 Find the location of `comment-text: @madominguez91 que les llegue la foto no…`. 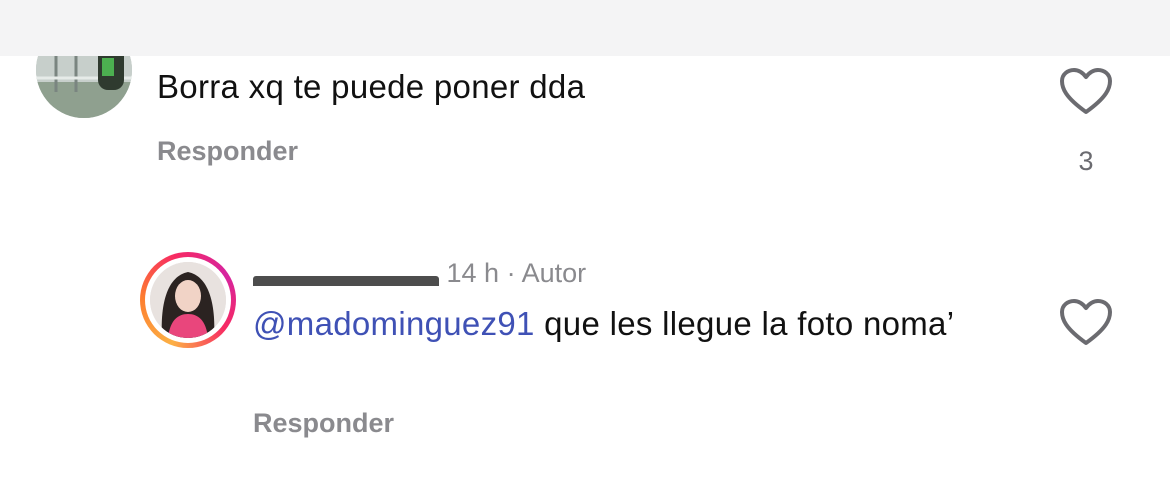

comment-text: @madominguez91 que les llegue la foto no… is located at coordinates (633, 323).